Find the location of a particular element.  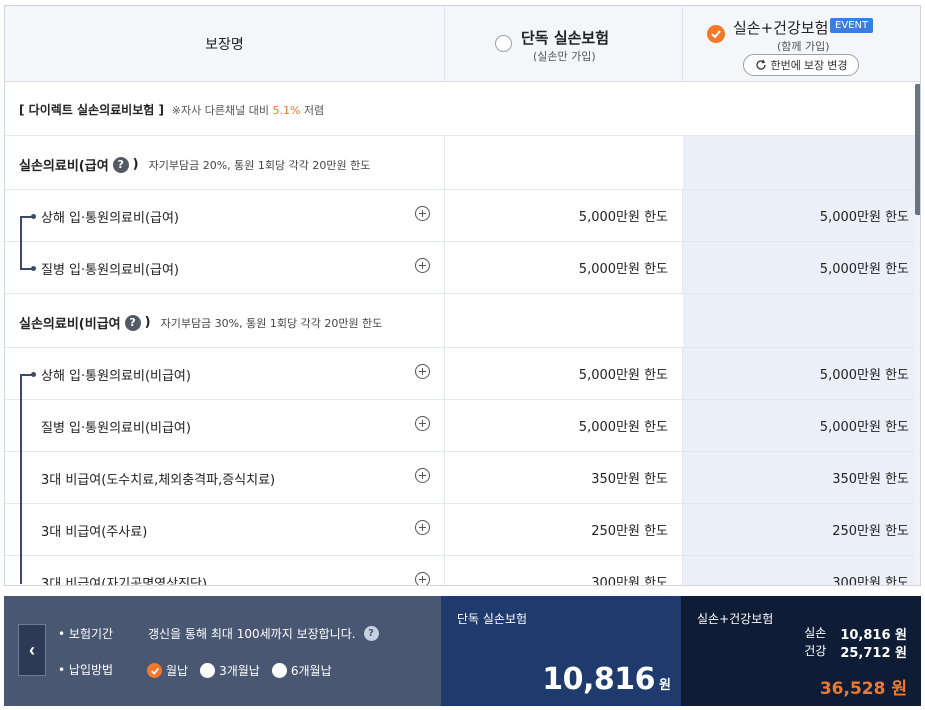

chevron-left-icon: ‹ is located at coordinates (32, 649).